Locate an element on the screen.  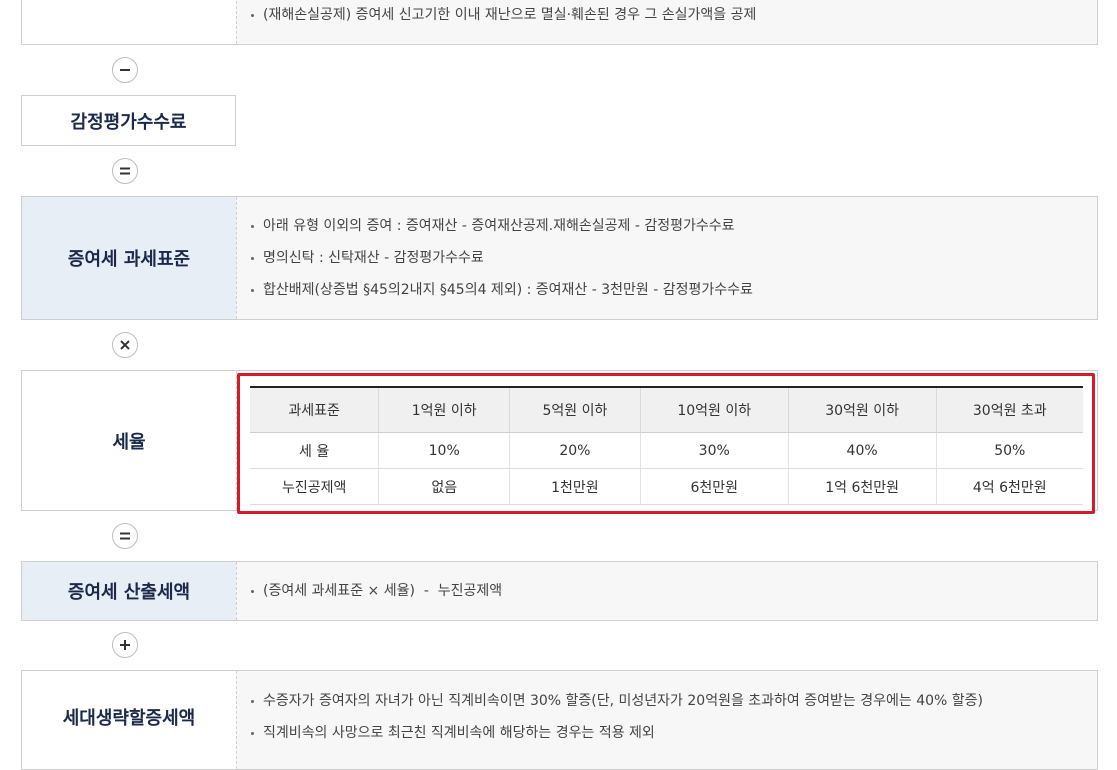
calculated-tax-label: 증여세 산출세액 is located at coordinates (129, 591).